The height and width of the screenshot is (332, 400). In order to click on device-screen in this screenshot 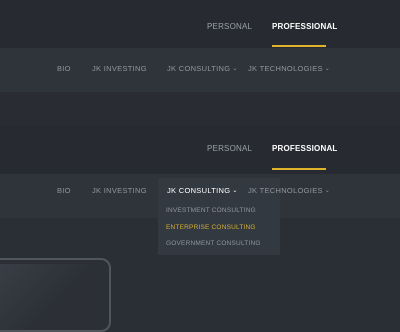, I will do `click(52, 297)`.